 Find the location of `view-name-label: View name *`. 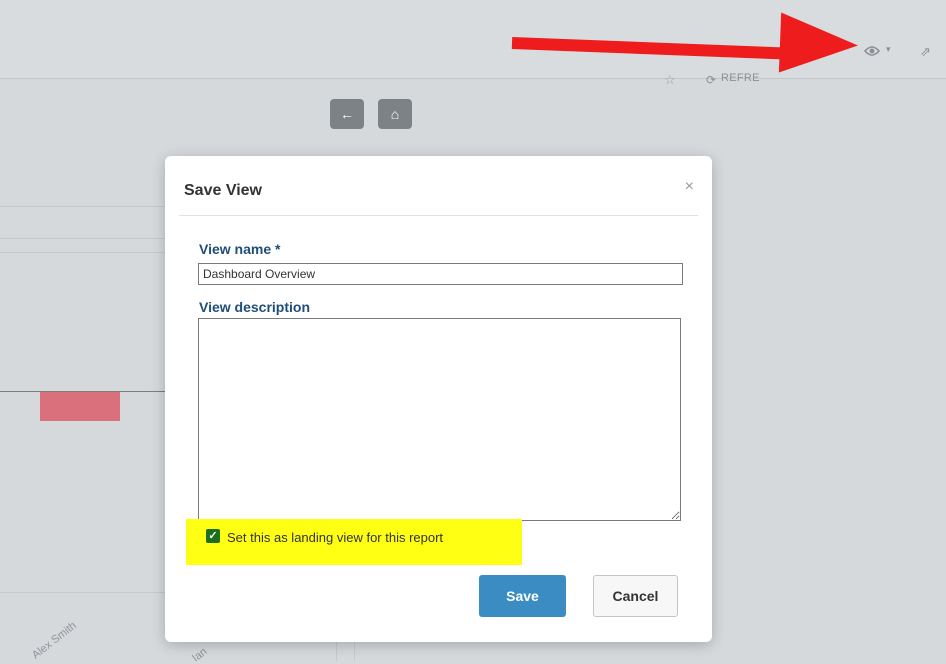

view-name-label: View name * is located at coordinates (240, 249).